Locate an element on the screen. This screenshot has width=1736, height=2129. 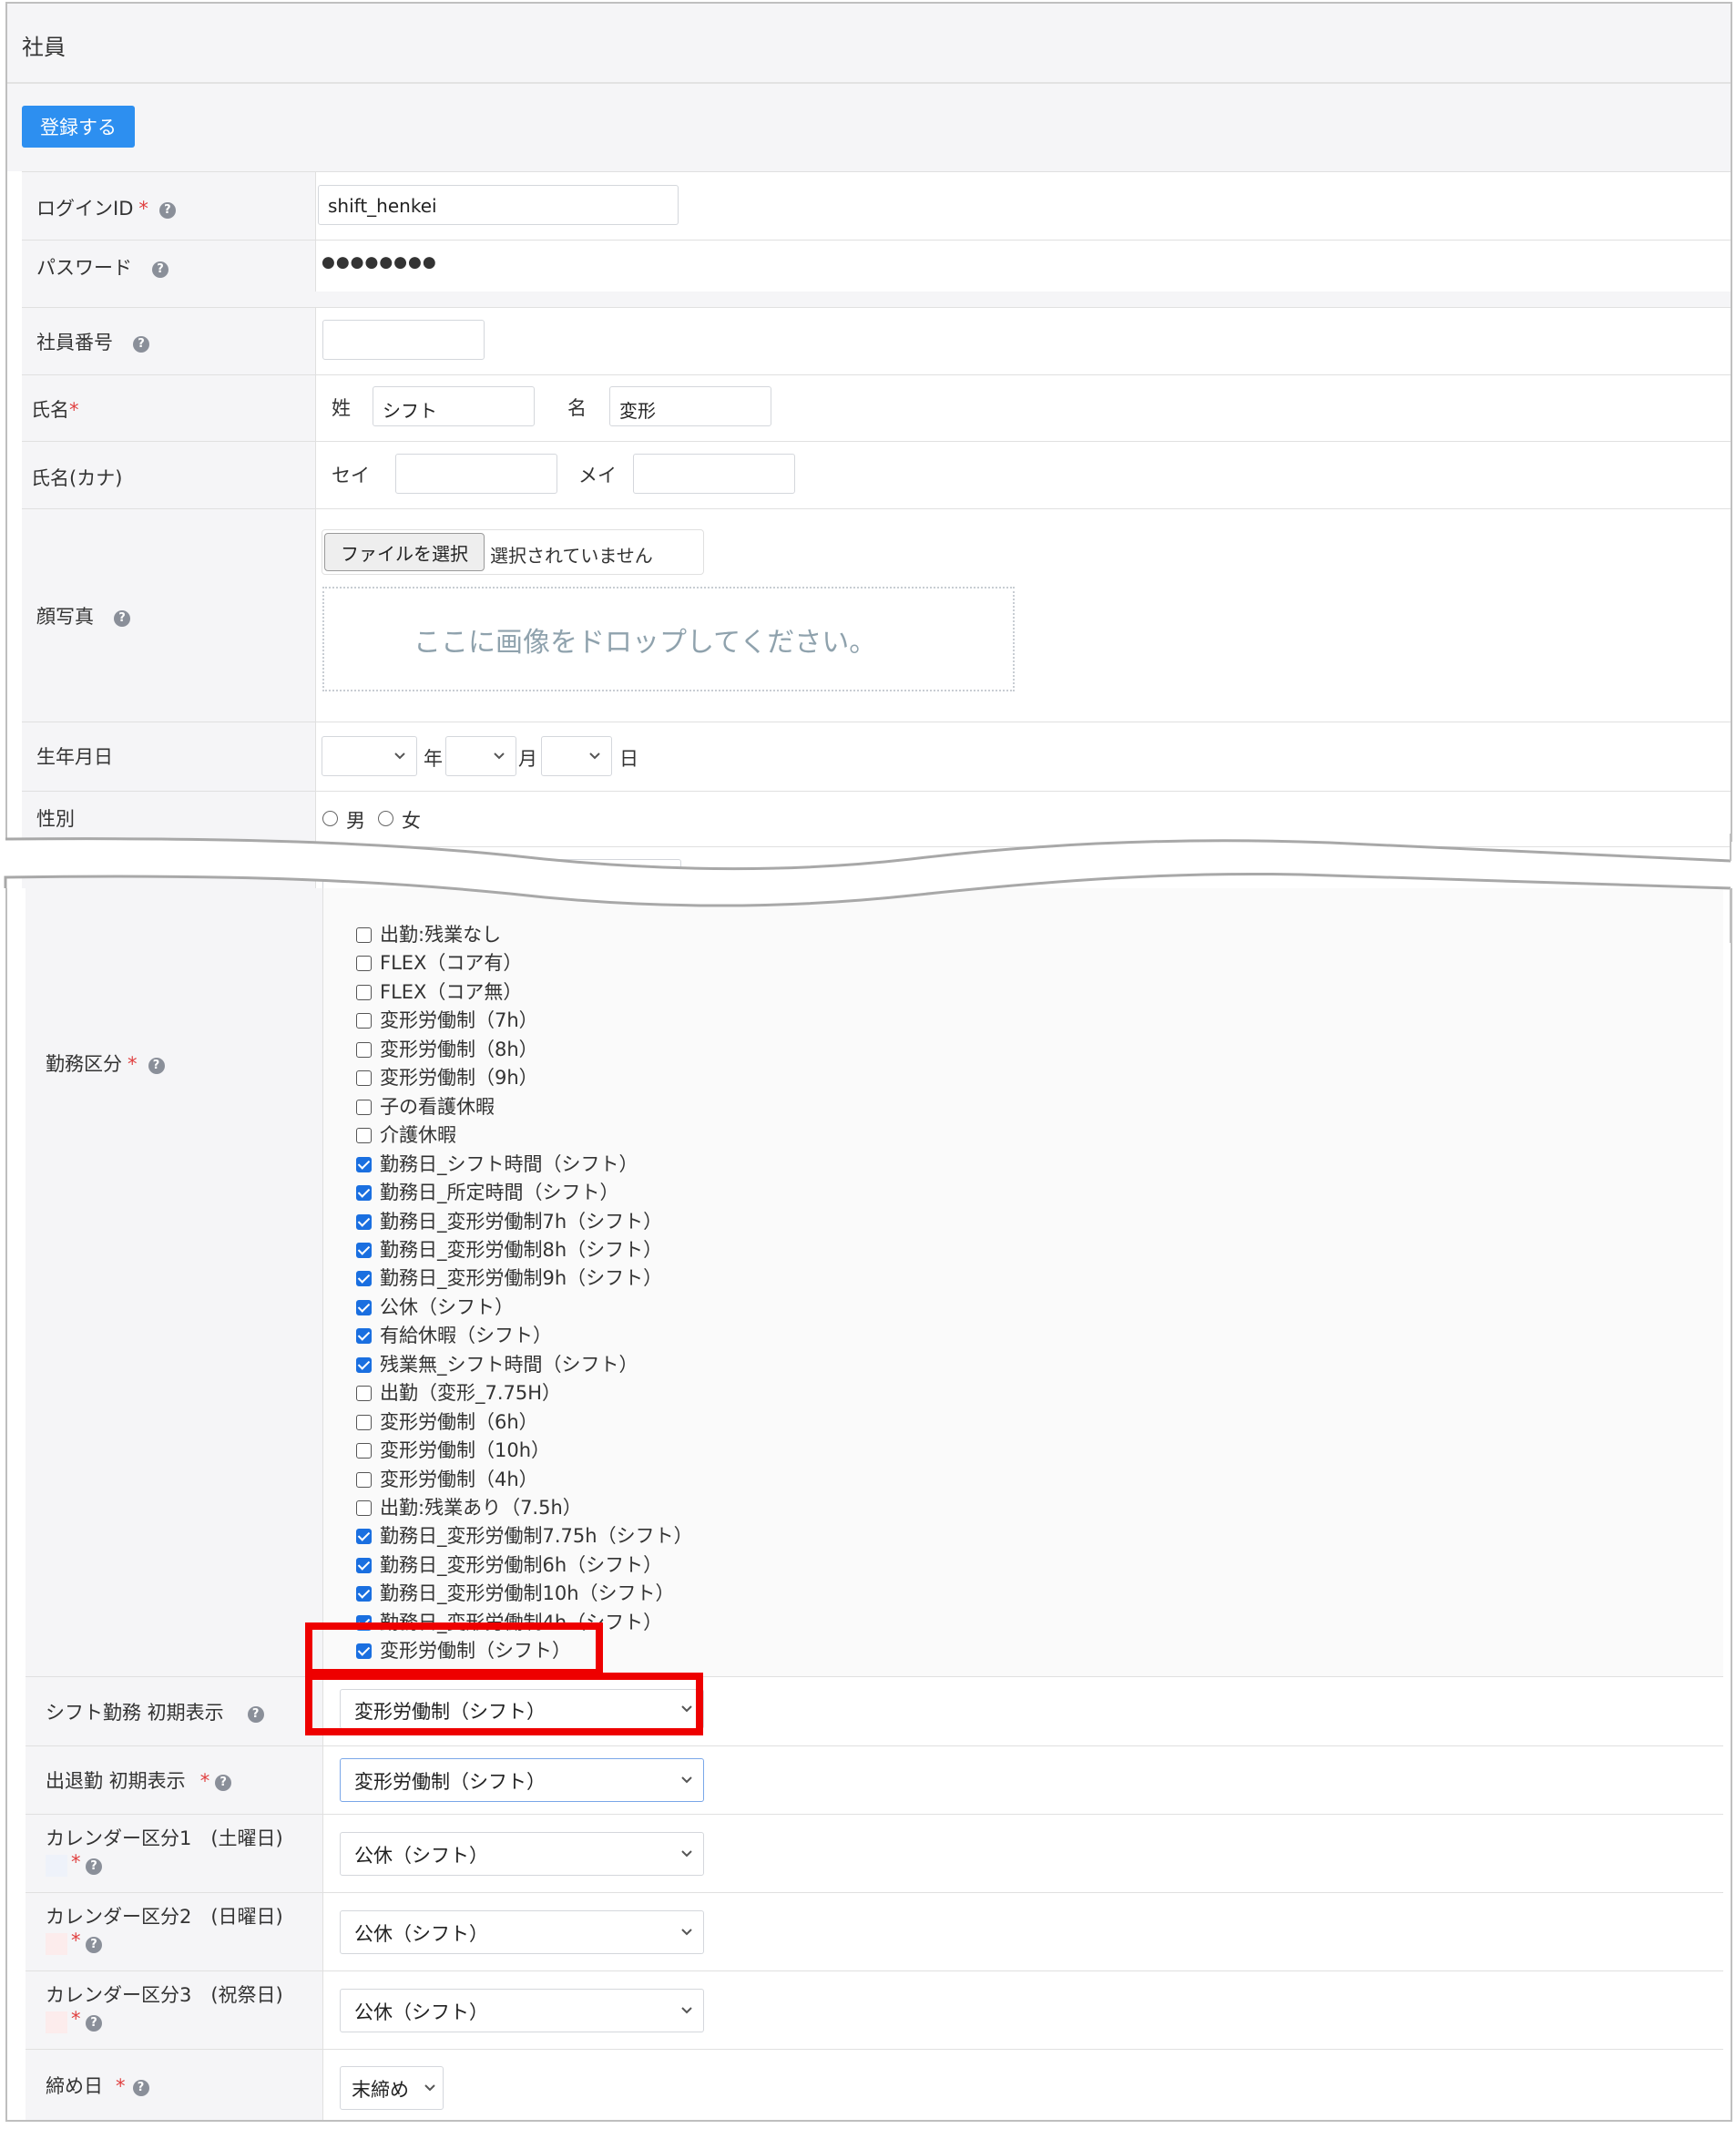
birth-month-select is located at coordinates (480, 756).